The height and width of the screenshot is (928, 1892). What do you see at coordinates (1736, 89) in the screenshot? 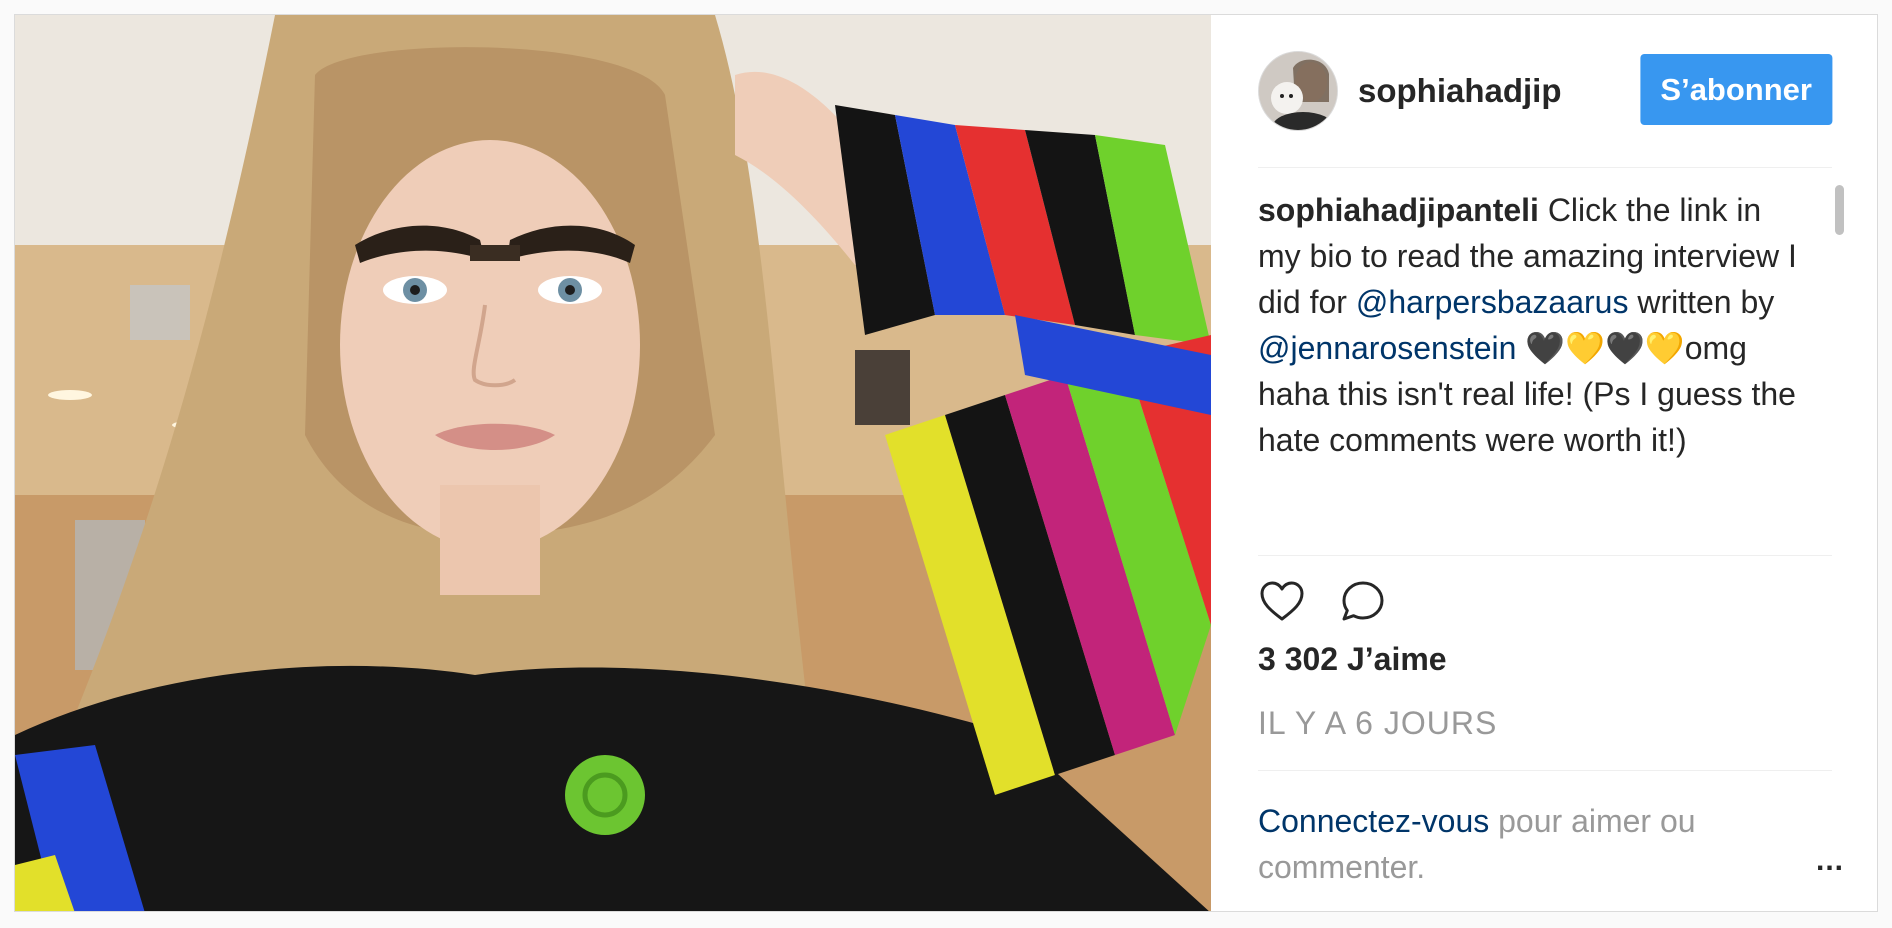
I see `follow-button: S’abonner` at bounding box center [1736, 89].